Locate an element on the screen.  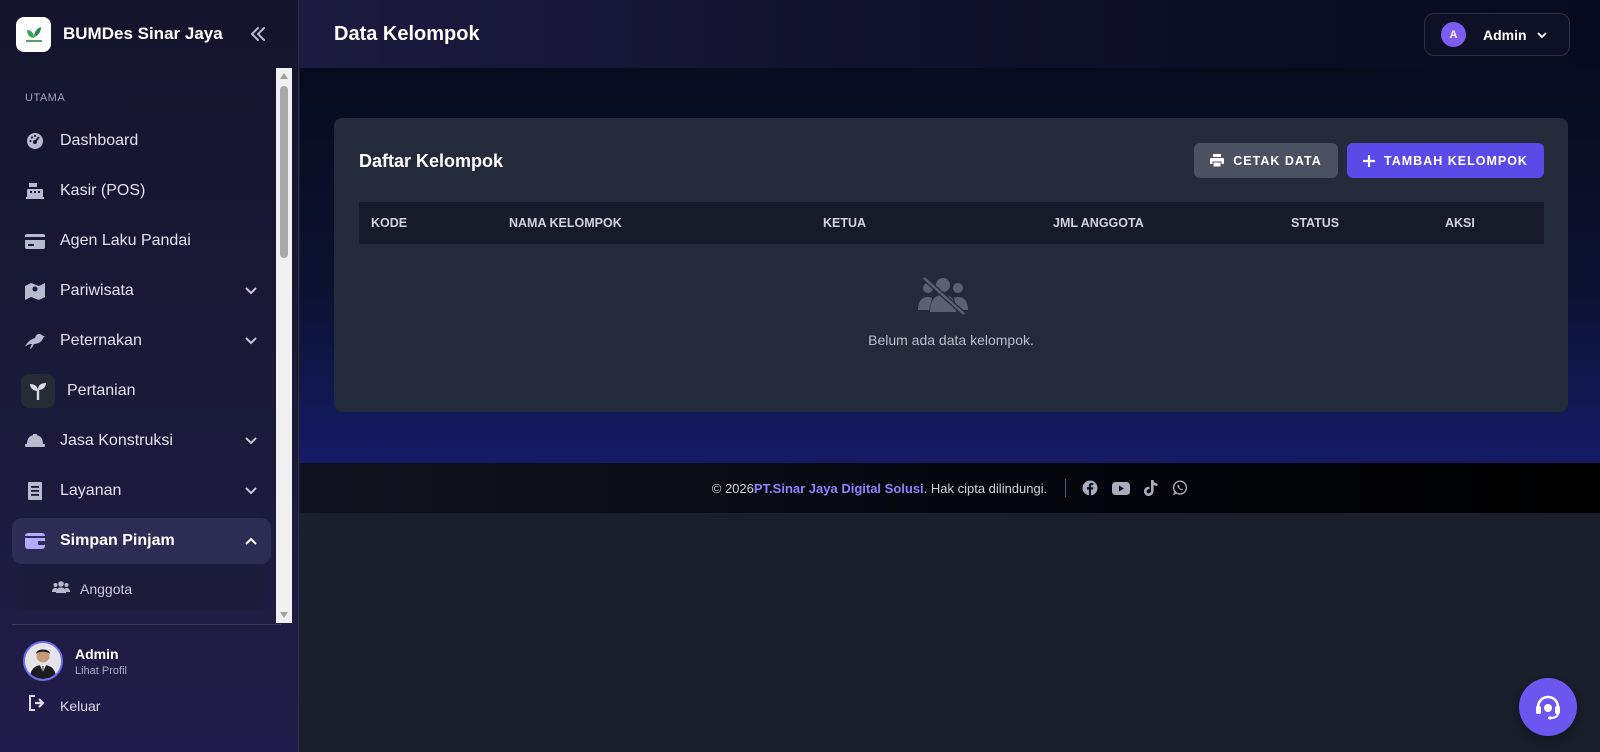
scrollbar-thumb is located at coordinates (284, 172).